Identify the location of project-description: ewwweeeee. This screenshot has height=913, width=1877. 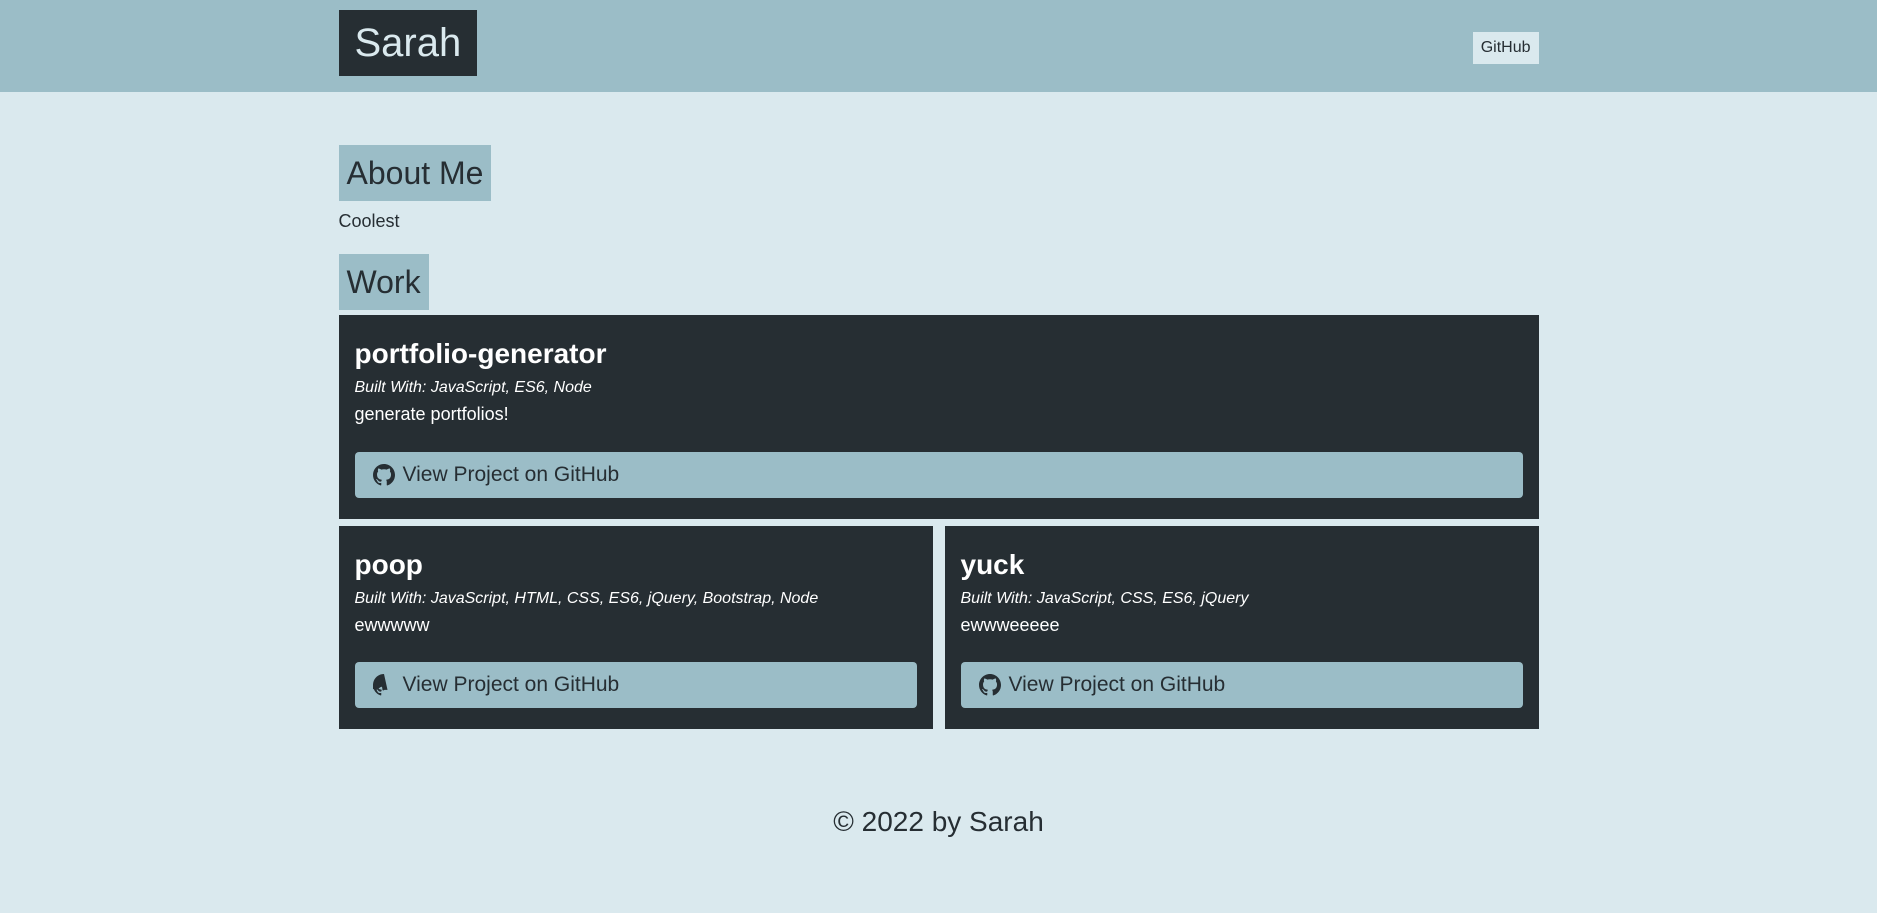
(1010, 625).